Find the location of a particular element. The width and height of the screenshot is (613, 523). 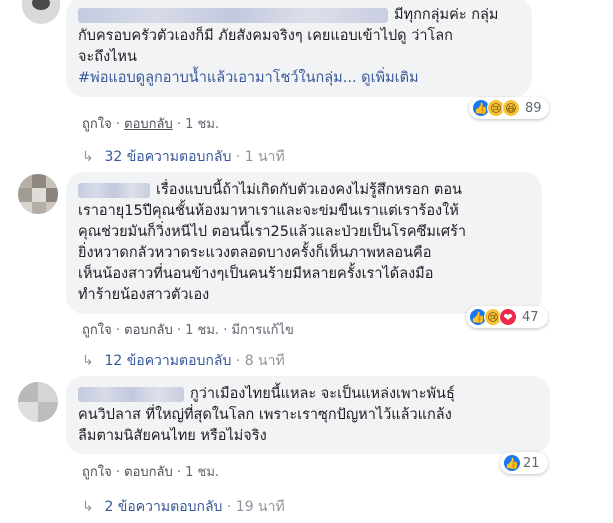

replies-time: 19 นาที is located at coordinates (260, 507).